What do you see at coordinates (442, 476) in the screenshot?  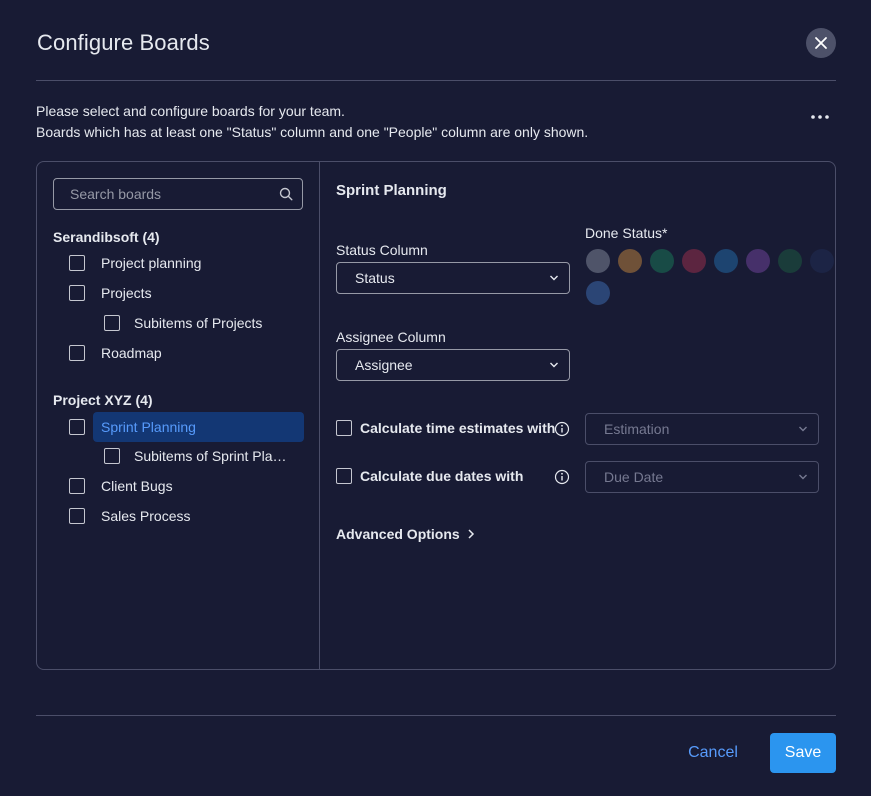 I see `due-date-label: Calculate due dates with` at bounding box center [442, 476].